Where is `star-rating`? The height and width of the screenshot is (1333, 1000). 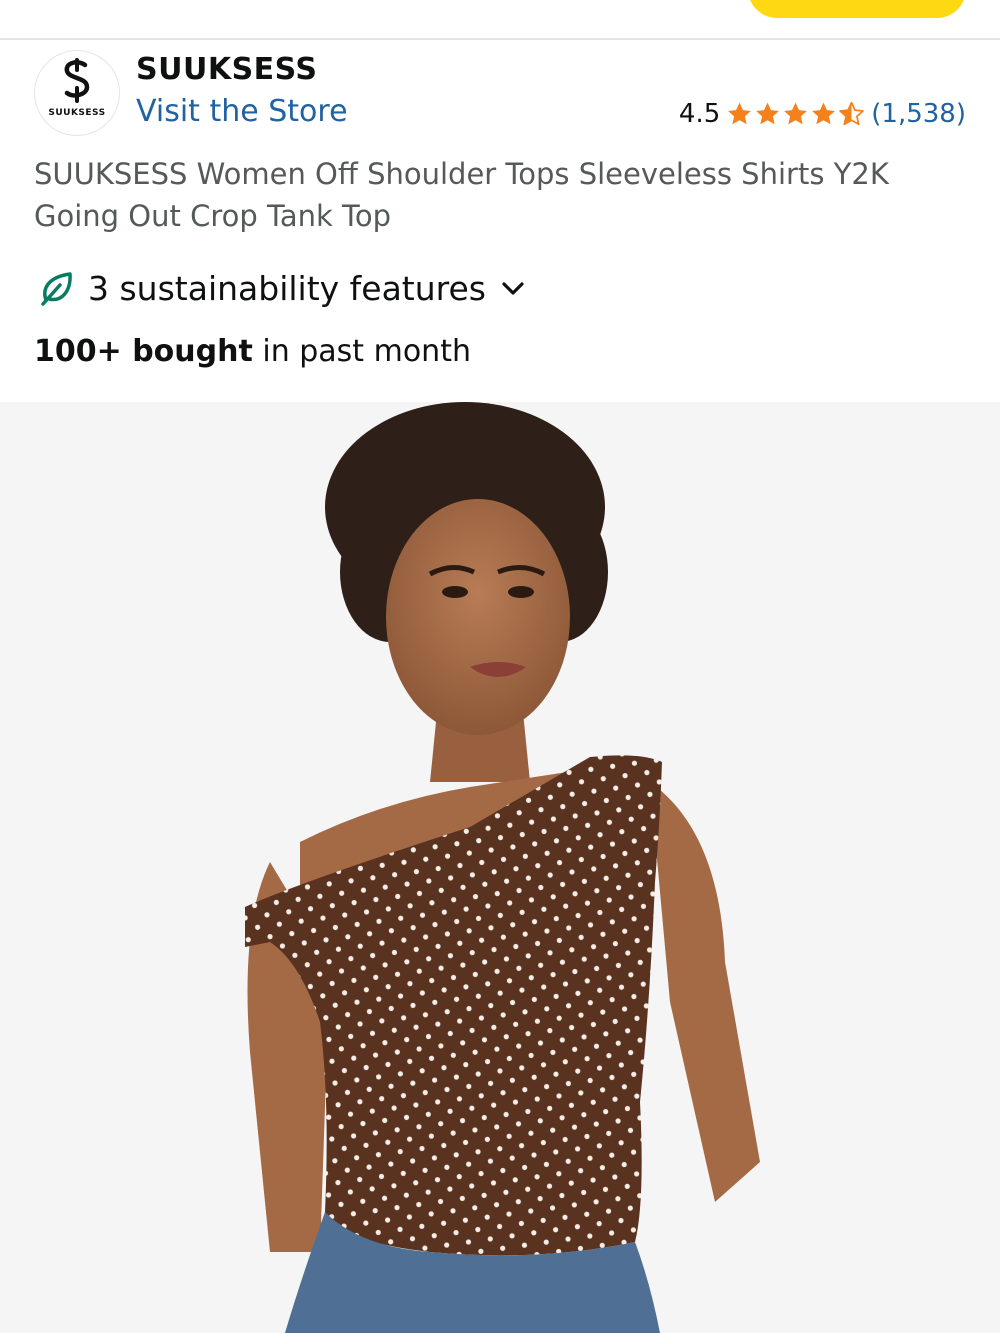
star-rating is located at coordinates (795, 114).